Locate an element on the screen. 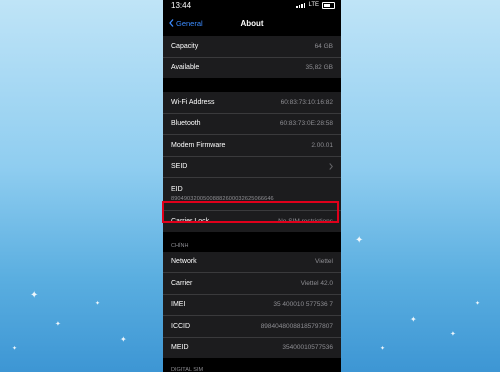 This screenshot has width=500, height=372. seid-row: SEID is located at coordinates (252, 167).